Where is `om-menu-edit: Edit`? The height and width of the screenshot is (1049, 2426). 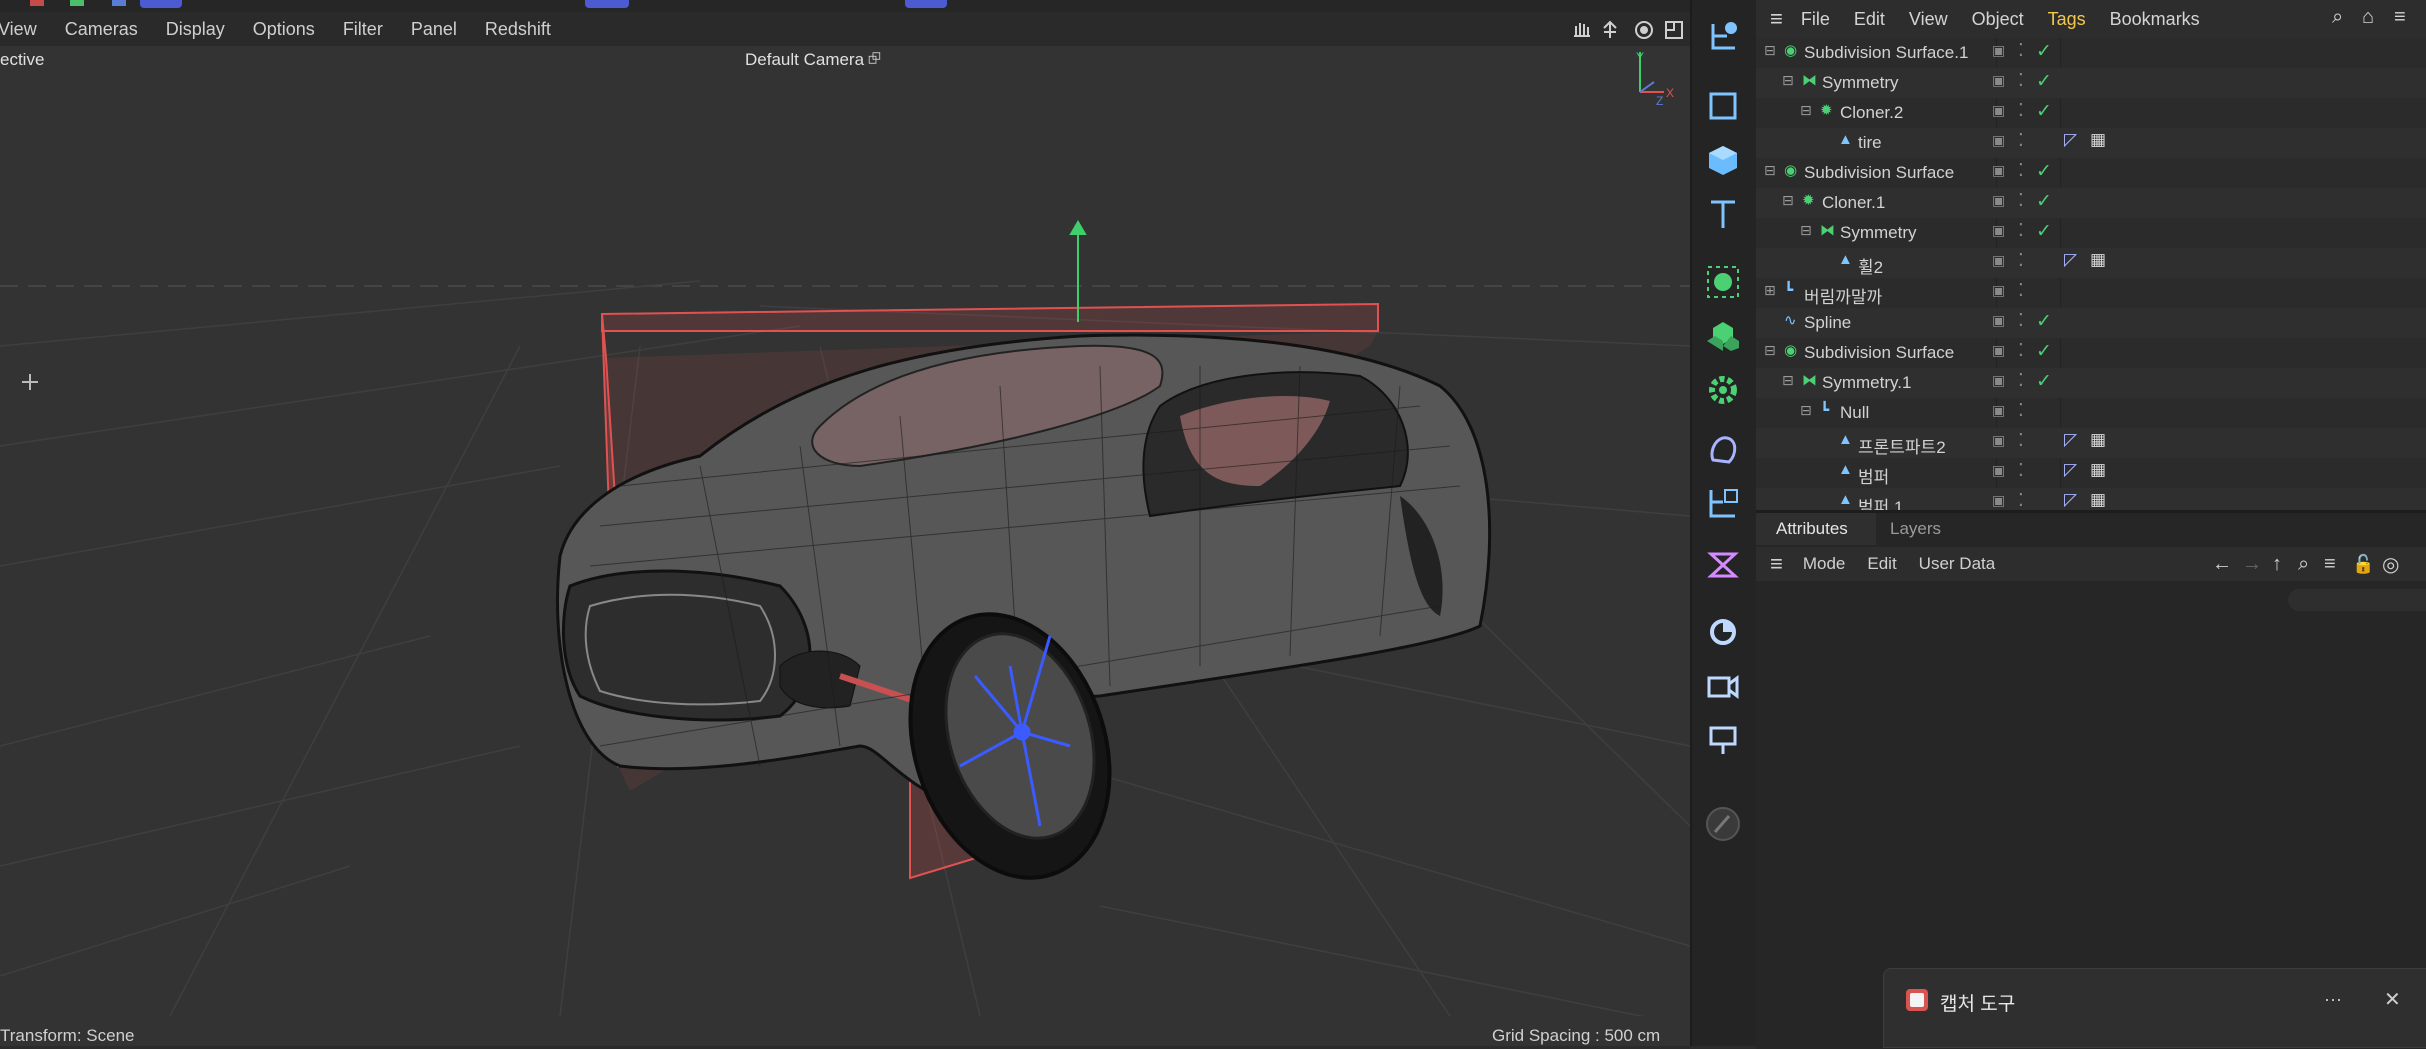 om-menu-edit: Edit is located at coordinates (1869, 19).